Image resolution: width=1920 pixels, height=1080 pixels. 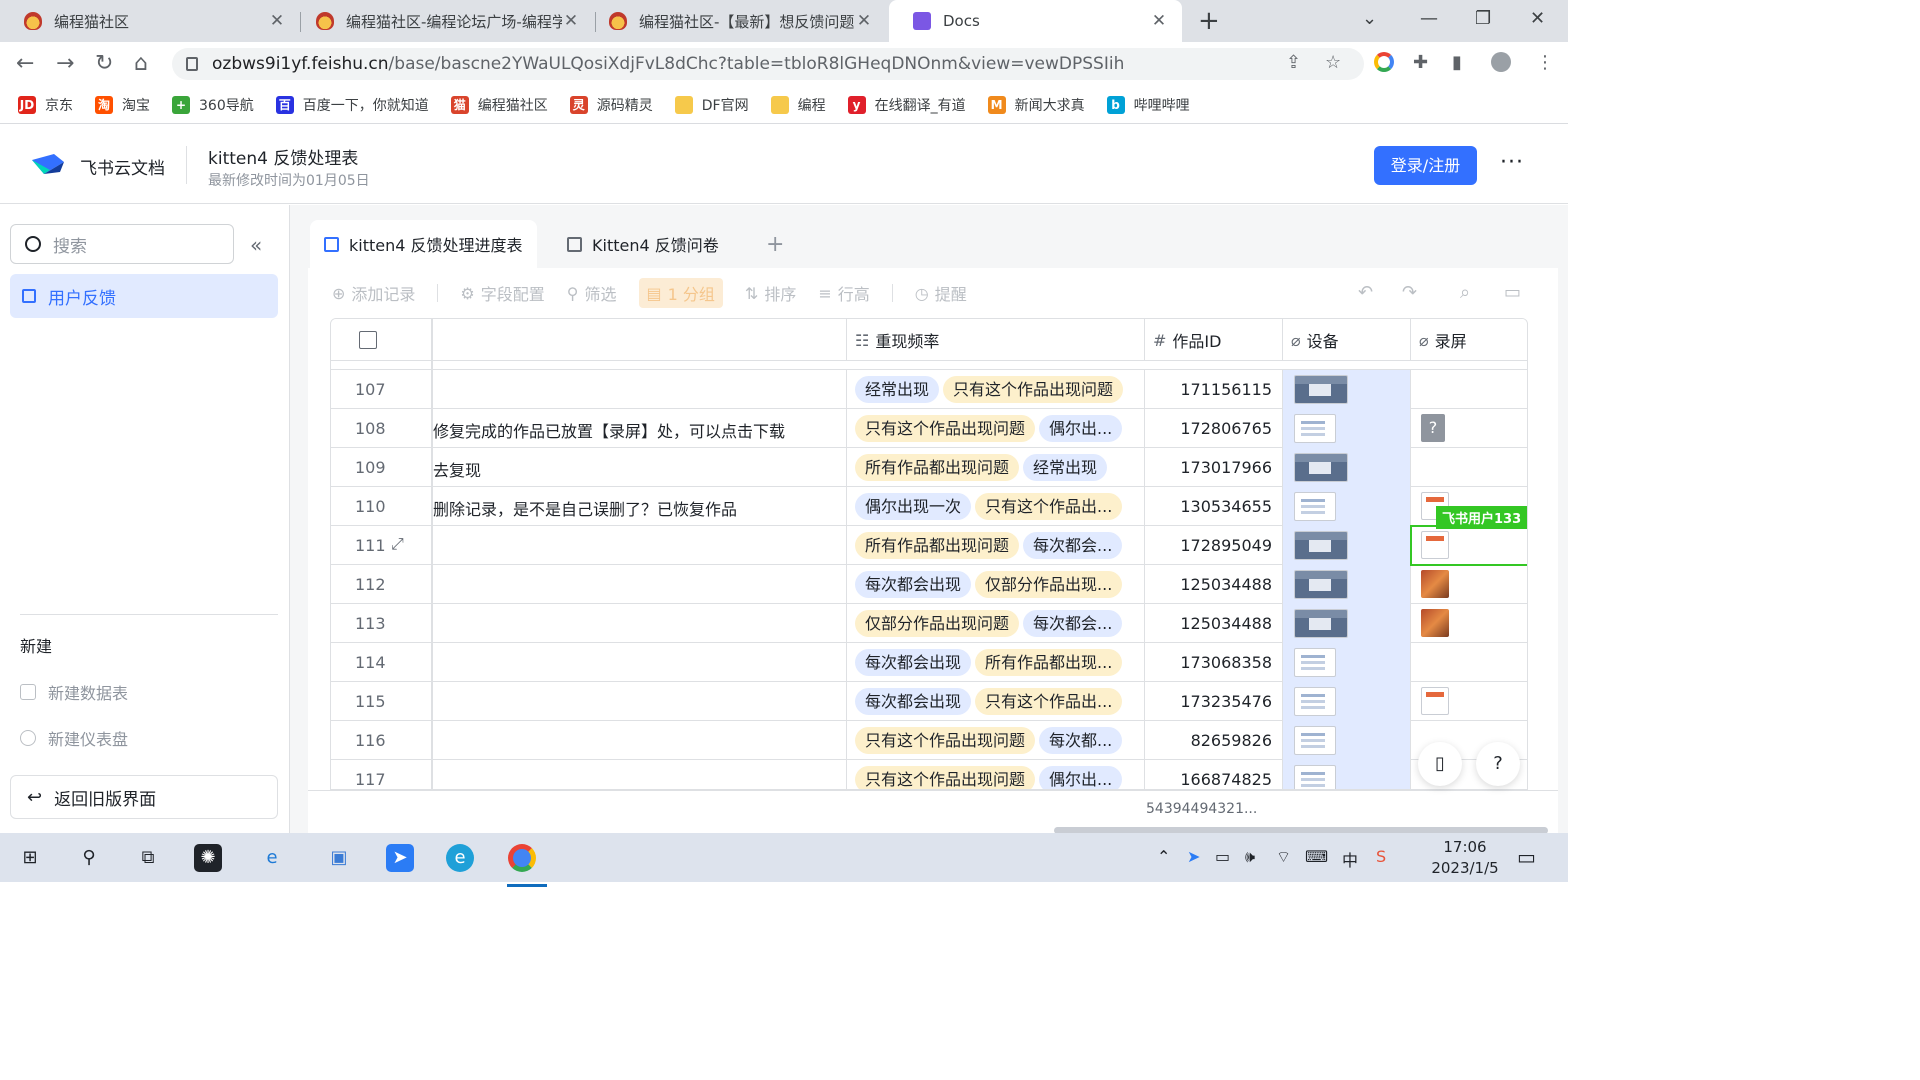 I want to click on table-row: 113 仅部分作品出现问题 每次都会... 125034488, so click(x=929, y=623).